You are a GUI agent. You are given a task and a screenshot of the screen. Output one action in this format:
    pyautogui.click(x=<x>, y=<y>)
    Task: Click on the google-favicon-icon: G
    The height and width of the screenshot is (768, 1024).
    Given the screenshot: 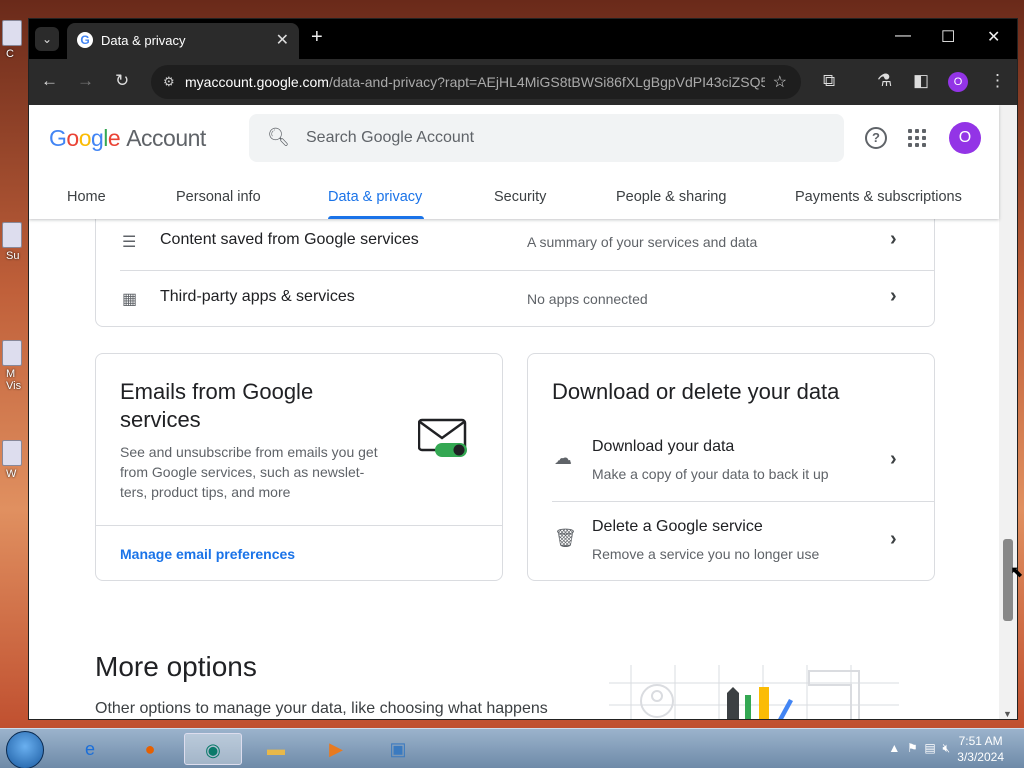 What is the action you would take?
    pyautogui.click(x=85, y=40)
    